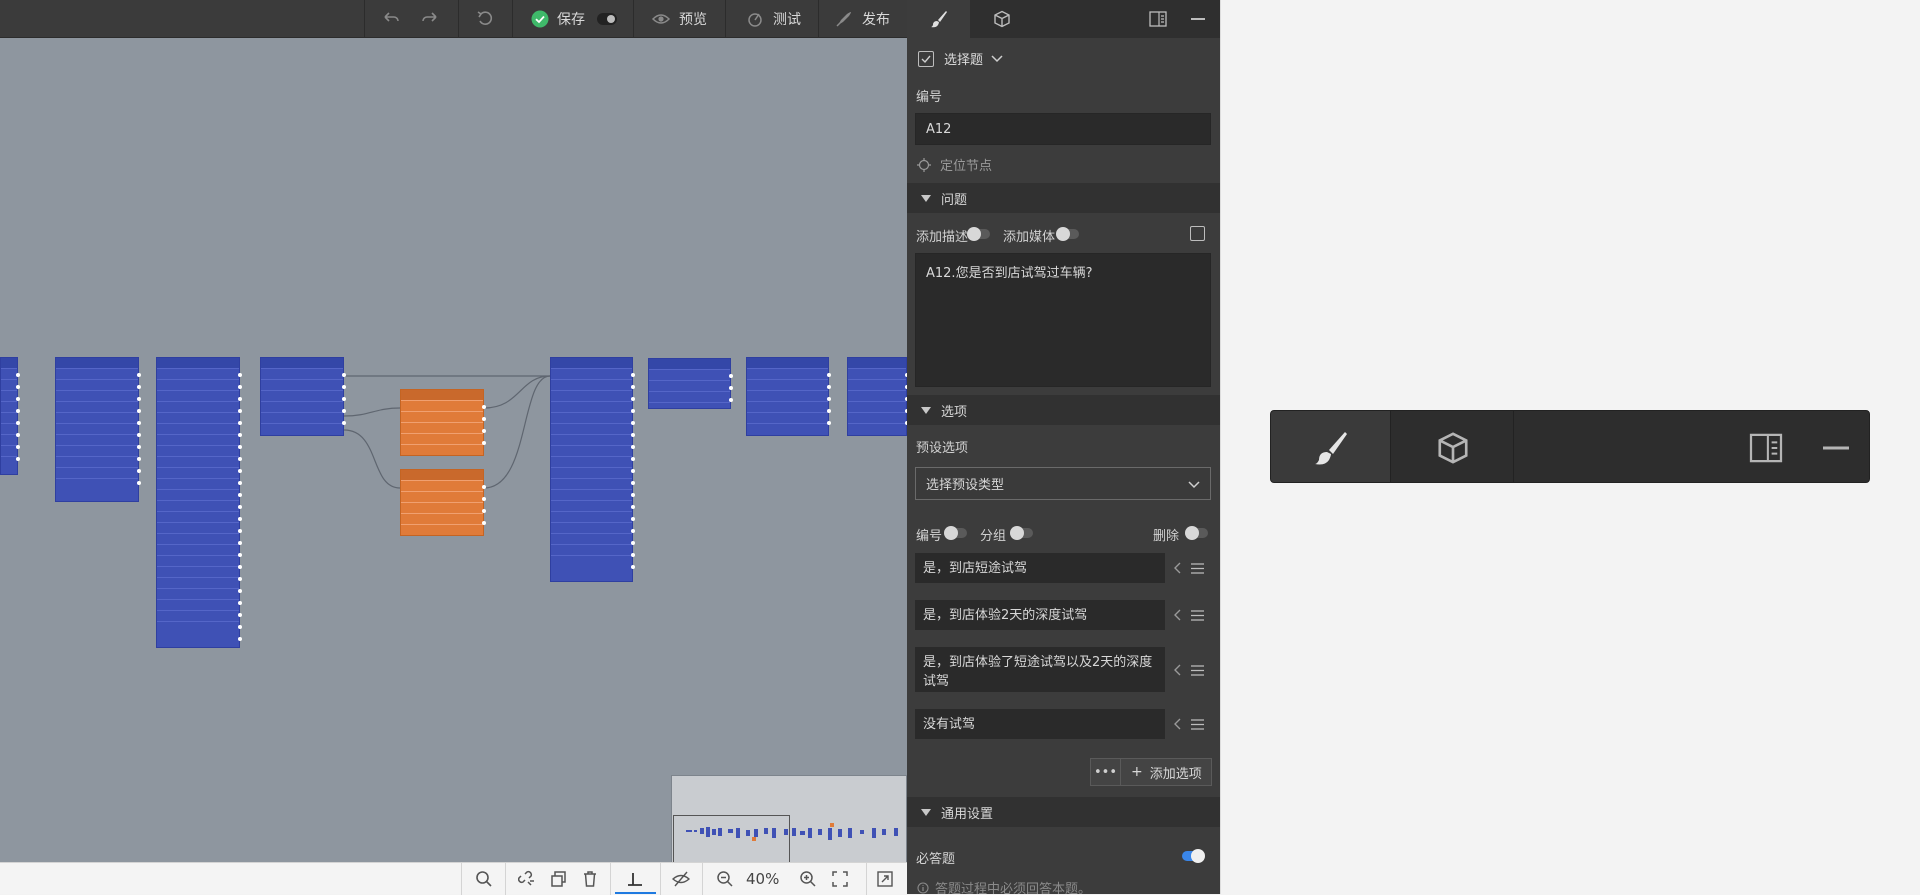  I want to click on general-section-header: 通用设置, so click(1063, 812).